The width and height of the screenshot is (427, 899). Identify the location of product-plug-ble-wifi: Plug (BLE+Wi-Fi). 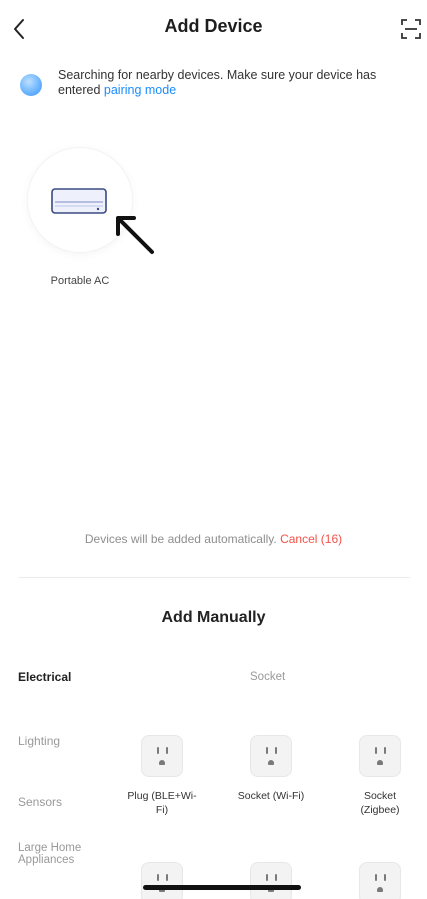
(162, 776).